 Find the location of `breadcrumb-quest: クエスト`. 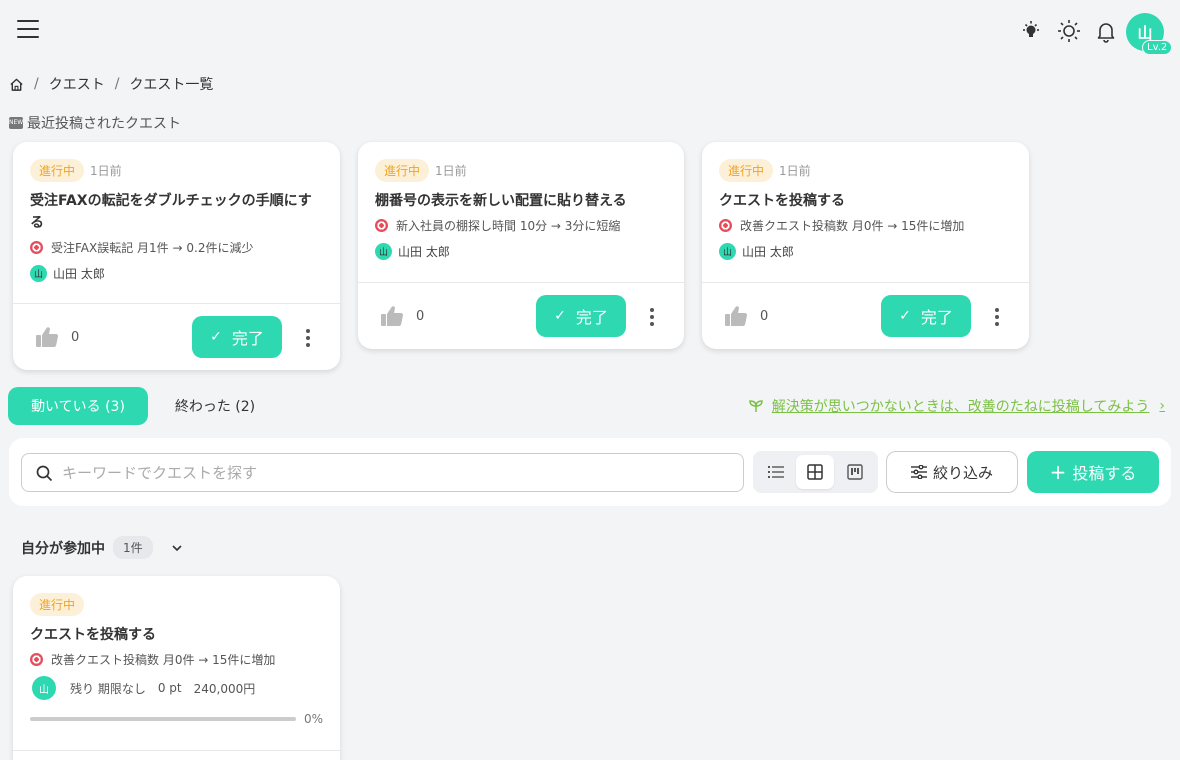

breadcrumb-quest: クエスト is located at coordinates (77, 84).